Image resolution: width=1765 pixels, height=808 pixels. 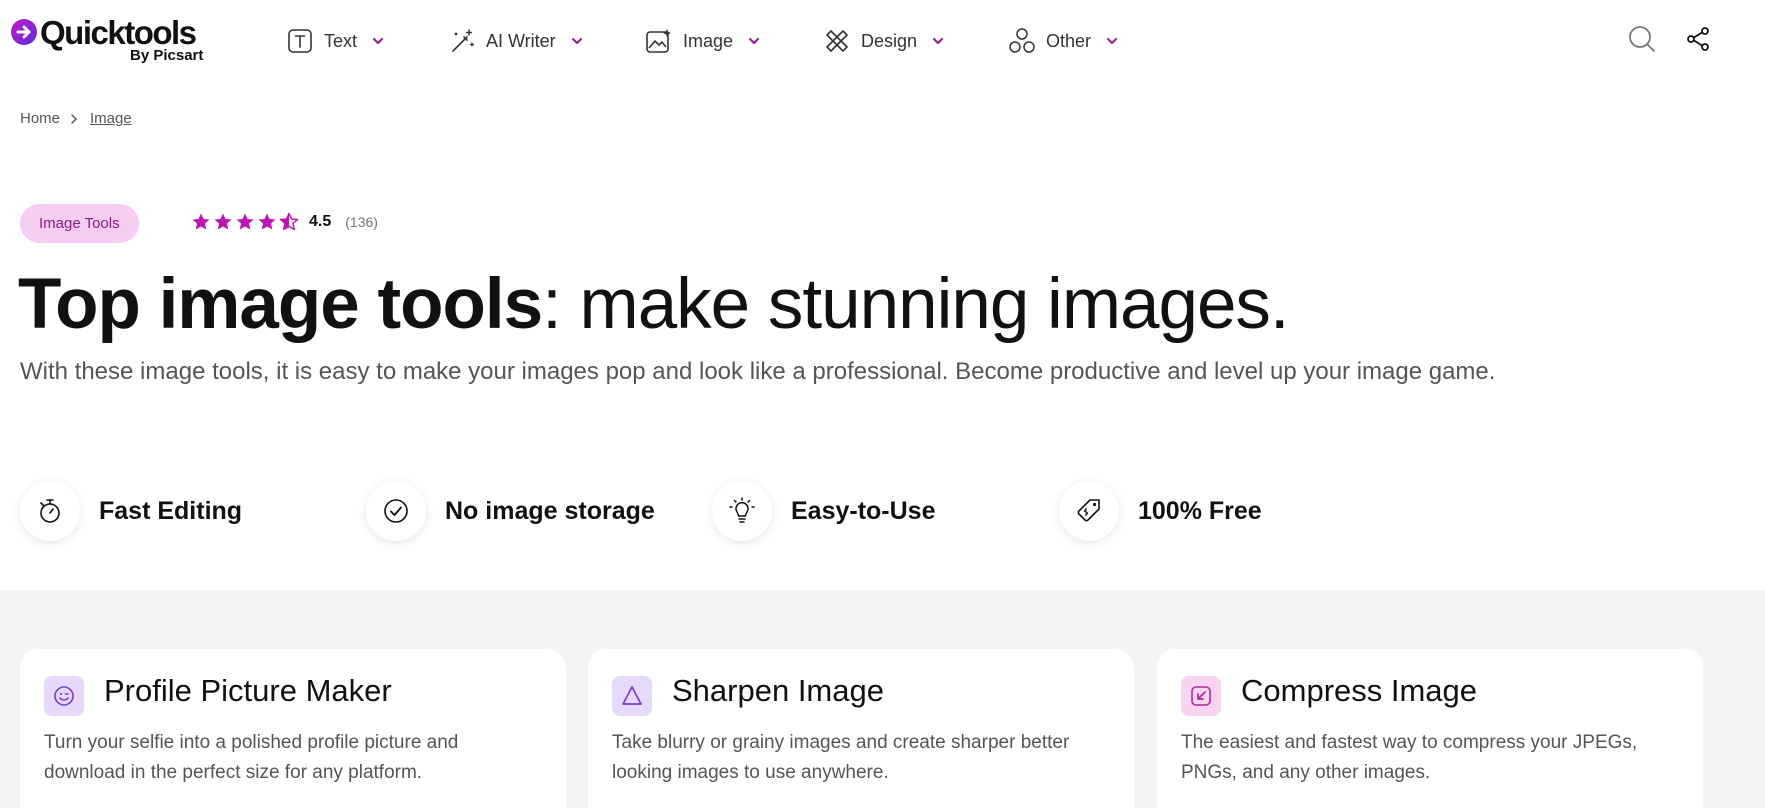 I want to click on nav-text-label: Text, so click(x=341, y=40).